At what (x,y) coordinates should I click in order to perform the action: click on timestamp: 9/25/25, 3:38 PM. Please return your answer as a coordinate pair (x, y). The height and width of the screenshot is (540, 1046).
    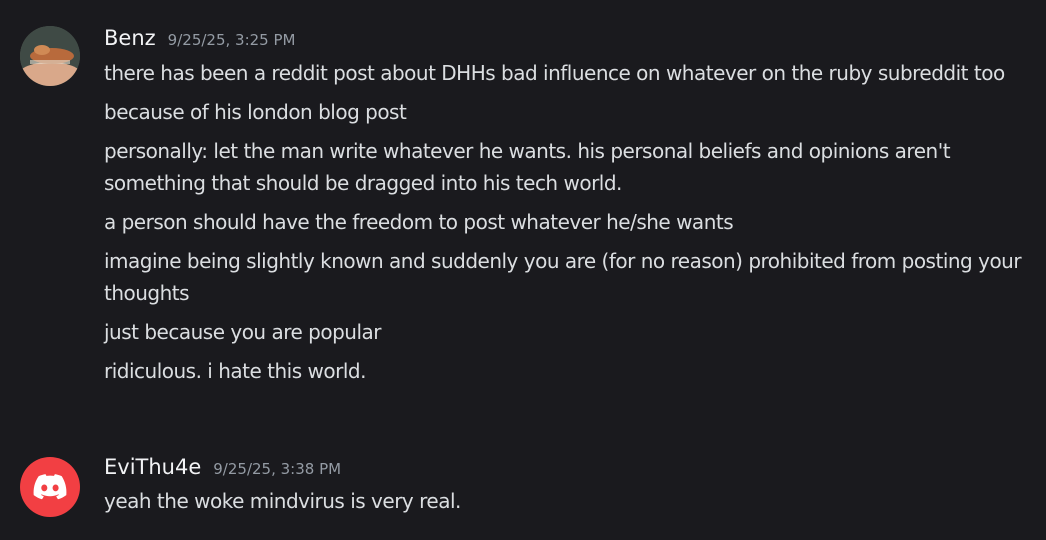
    Looking at the image, I should click on (277, 469).